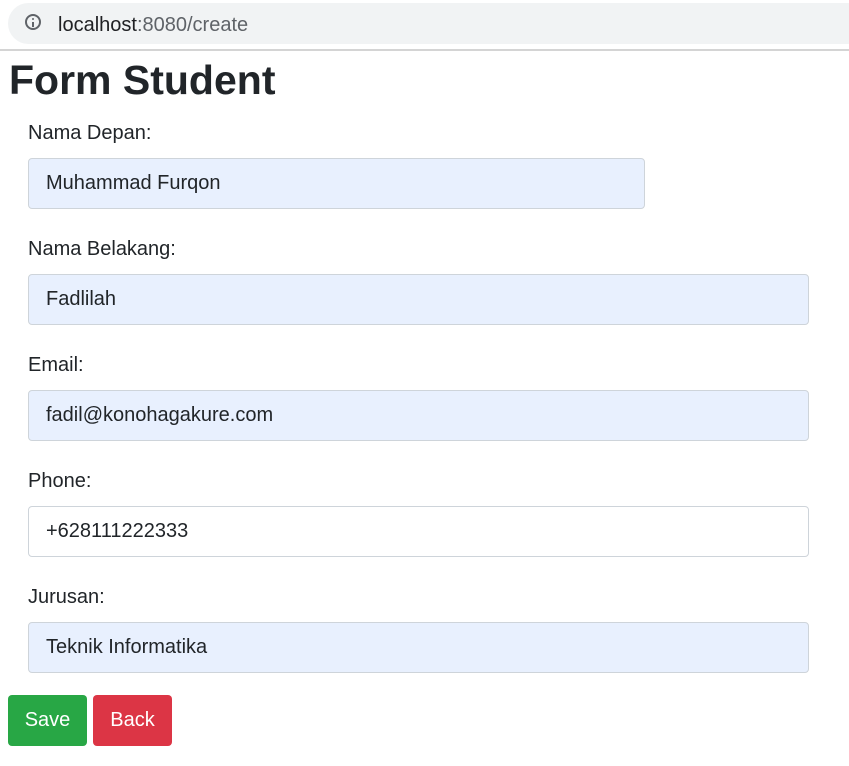  What do you see at coordinates (418, 415) in the screenshot?
I see `email-input` at bounding box center [418, 415].